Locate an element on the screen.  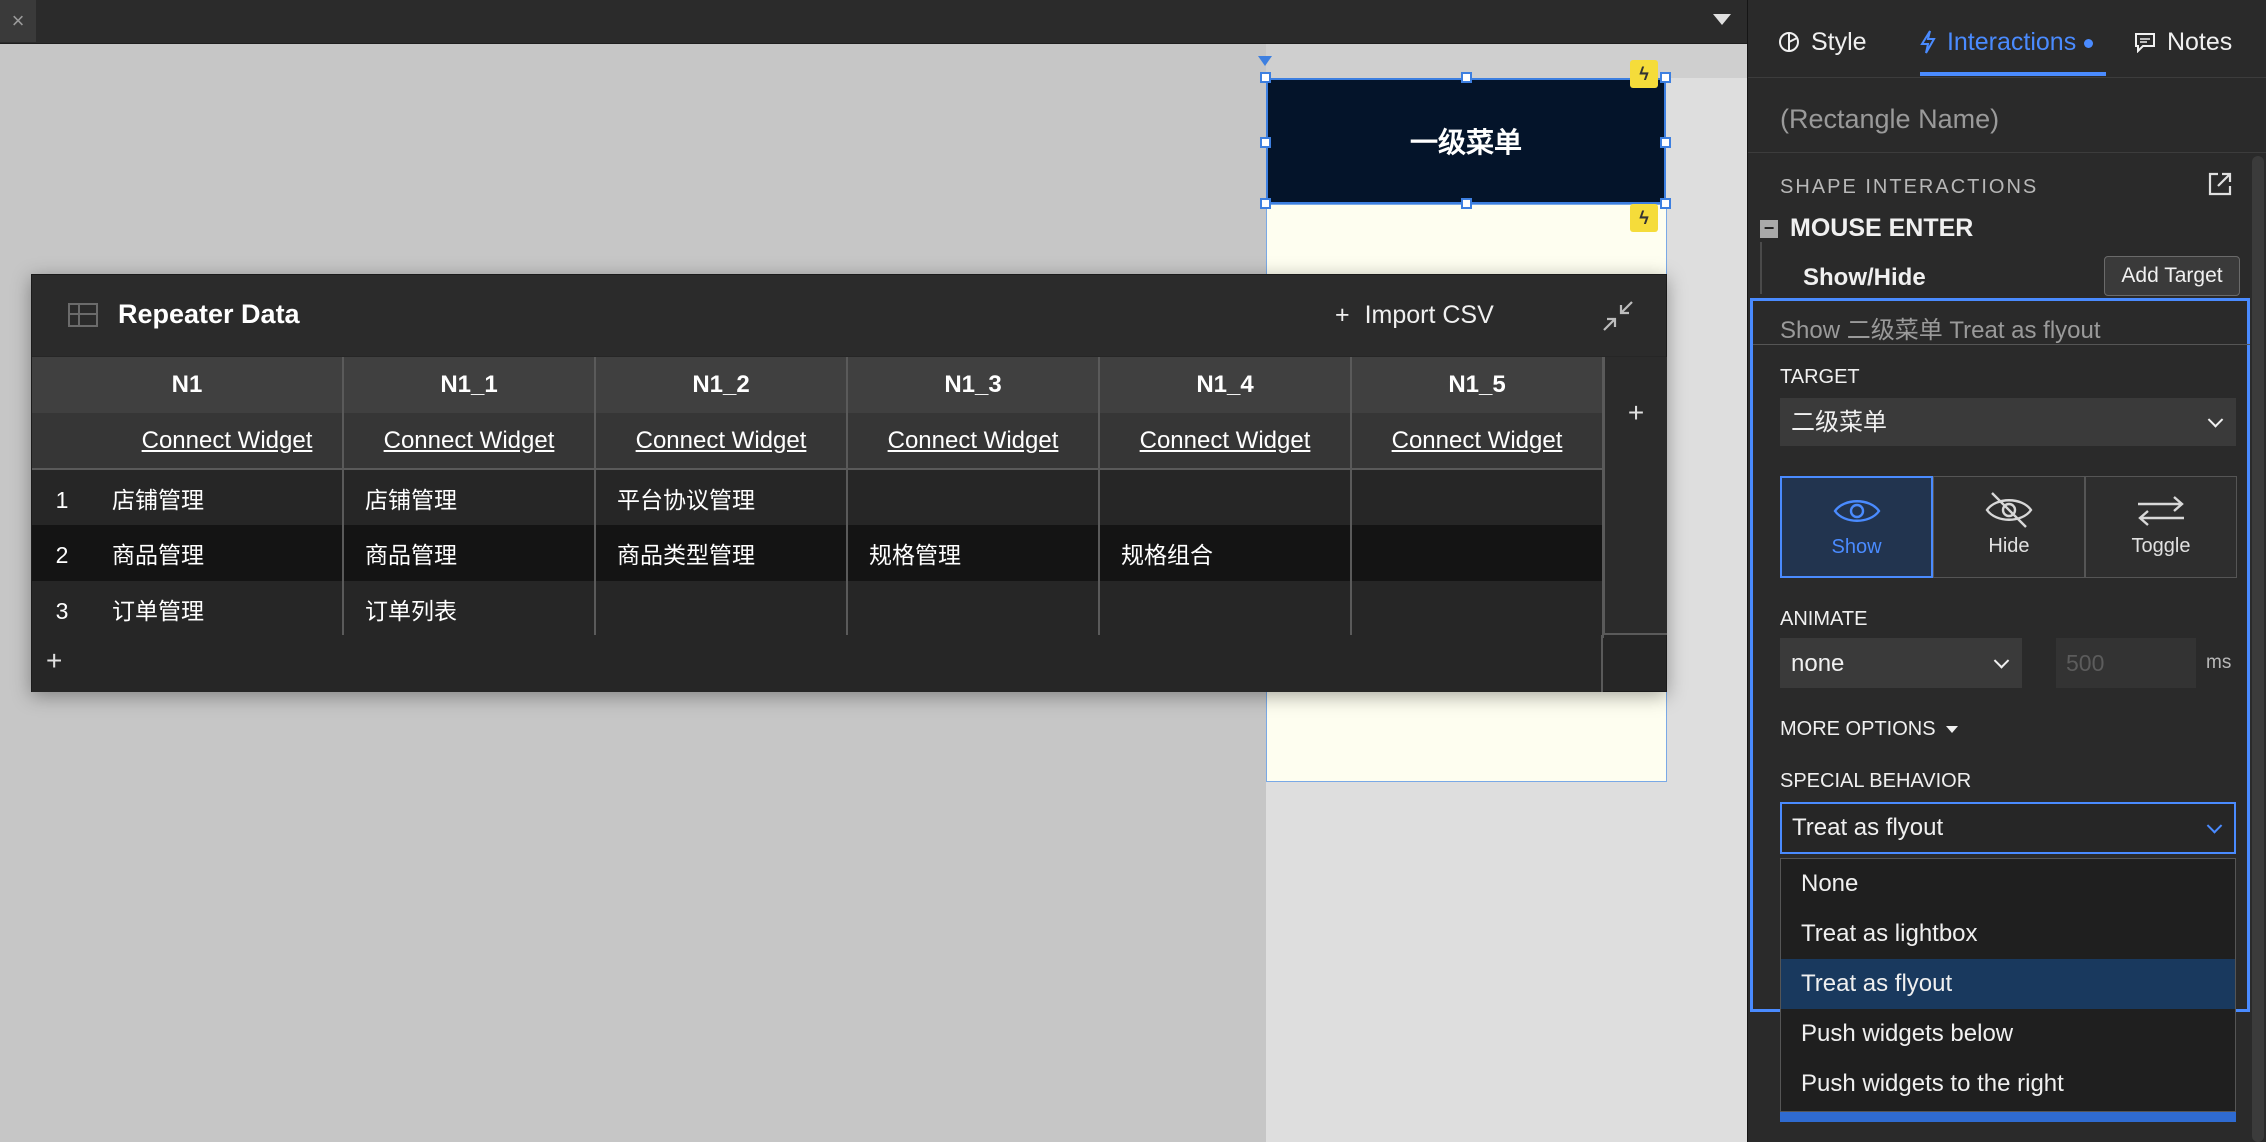
table-cell: 3 订单管理 is located at coordinates (188, 609).